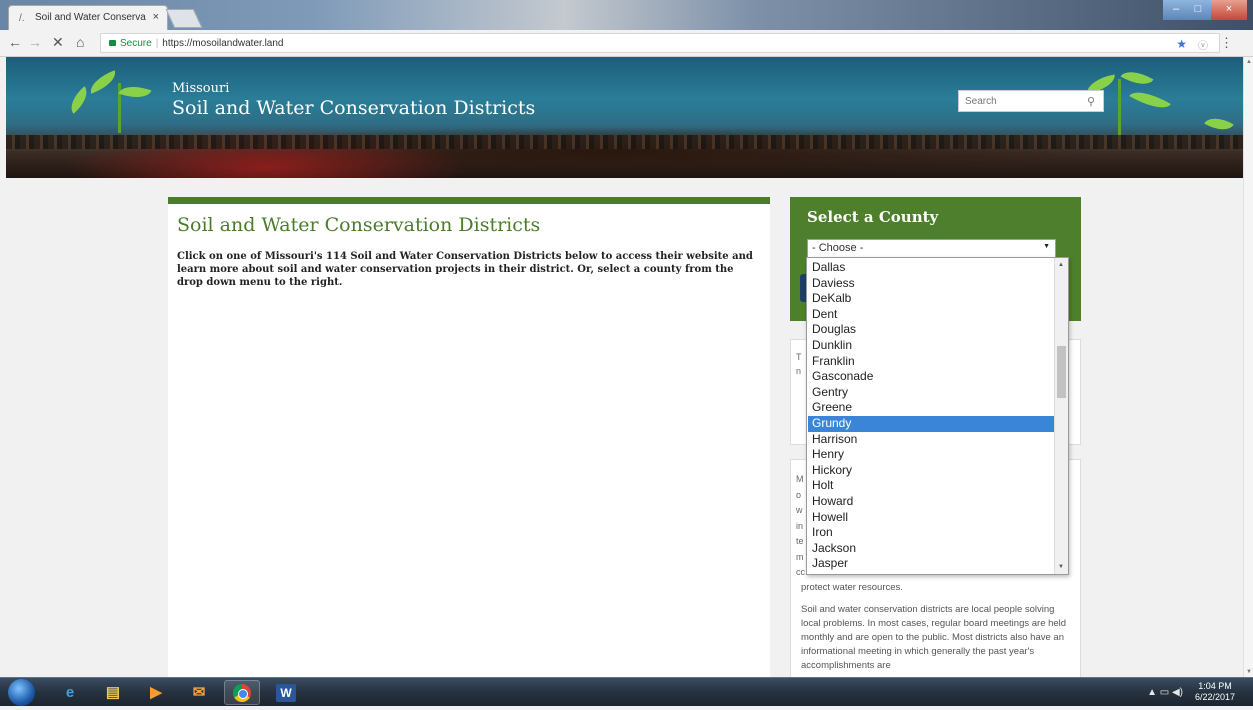  What do you see at coordinates (1181, 44) in the screenshot?
I see `bookmark-star-icon: ★` at bounding box center [1181, 44].